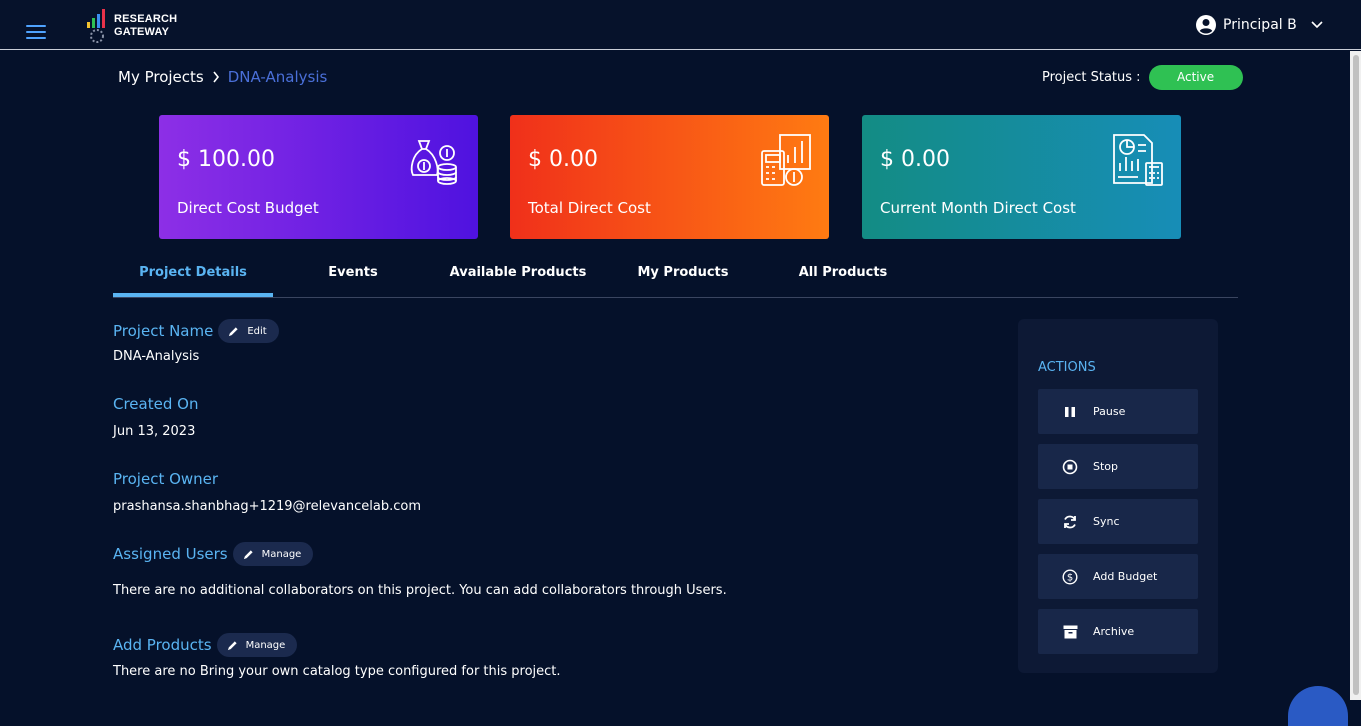  I want to click on card-label: Total Direct Cost, so click(589, 208).